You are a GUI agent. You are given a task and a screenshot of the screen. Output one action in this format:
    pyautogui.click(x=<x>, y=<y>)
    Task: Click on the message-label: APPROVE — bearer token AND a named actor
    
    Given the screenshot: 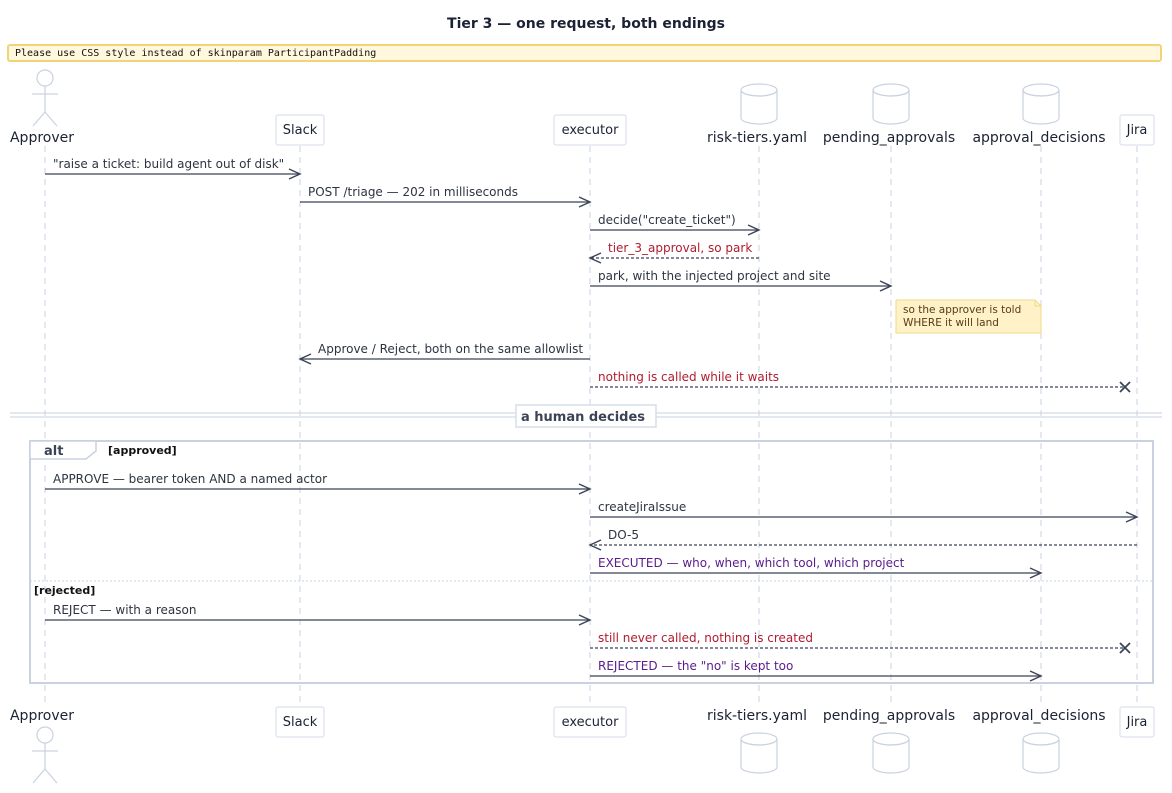 What is the action you would take?
    pyautogui.click(x=190, y=479)
    